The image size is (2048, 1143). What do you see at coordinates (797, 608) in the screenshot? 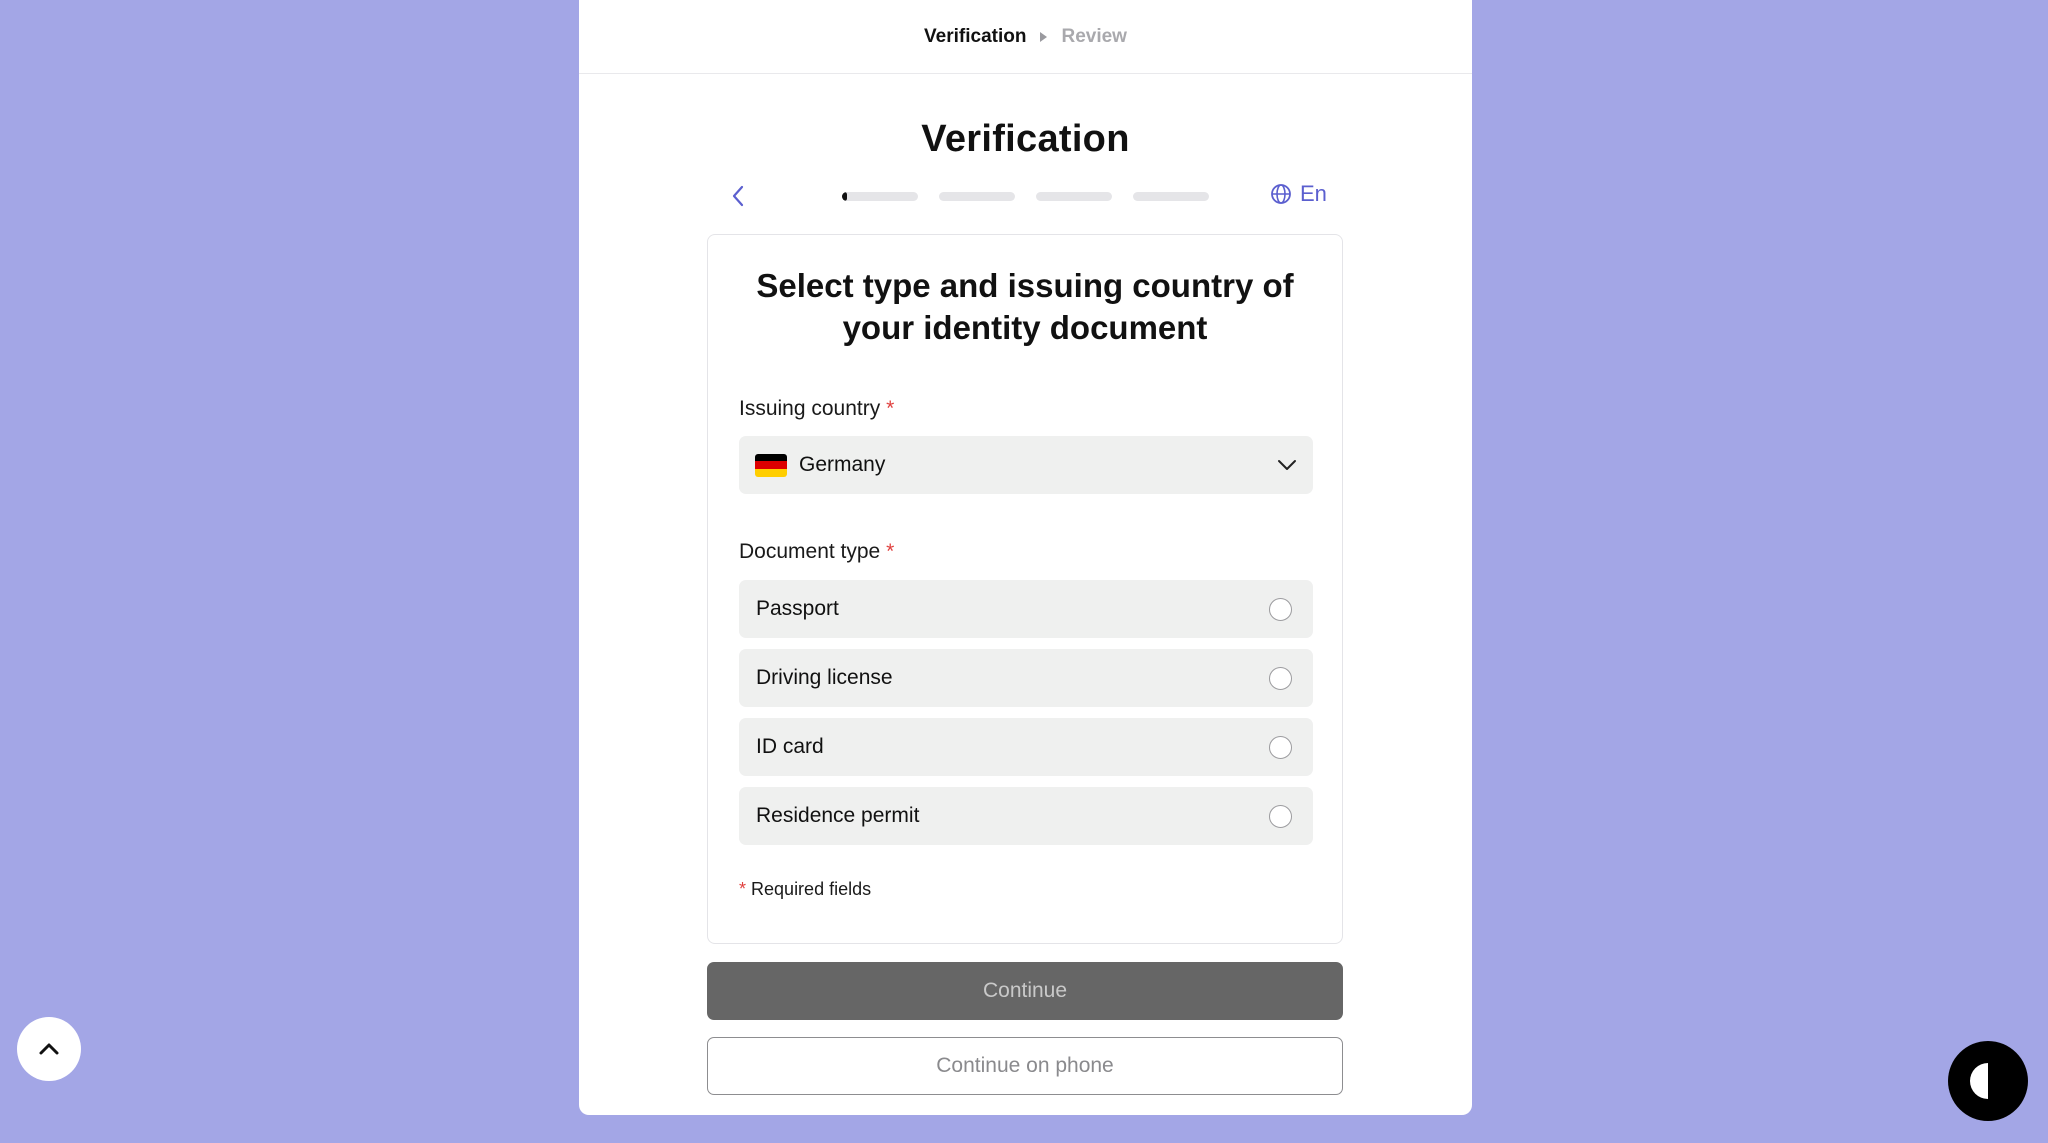
I see `document-type-option-label: Passport` at bounding box center [797, 608].